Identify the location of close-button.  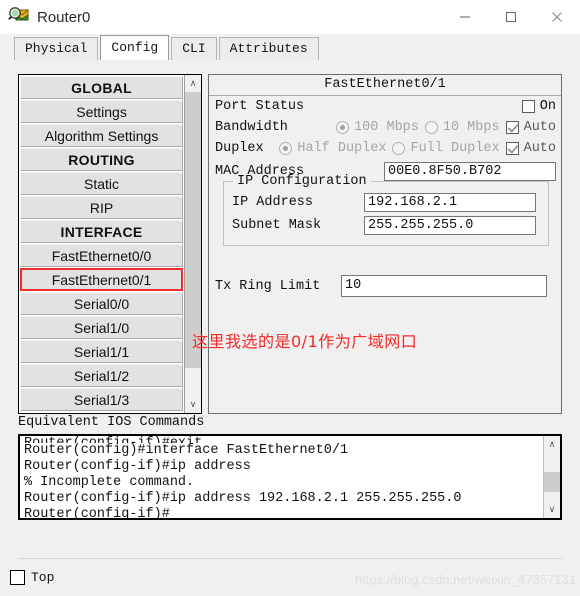
(557, 17).